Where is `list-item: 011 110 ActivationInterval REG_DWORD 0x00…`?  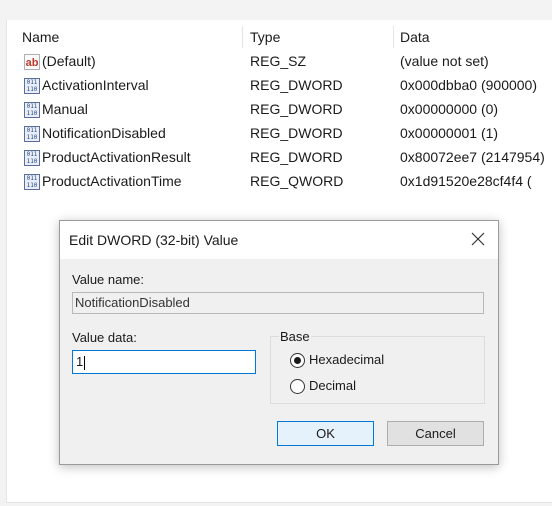
list-item: 011 110 ActivationInterval REG_DWORD 0x00… is located at coordinates (279, 86).